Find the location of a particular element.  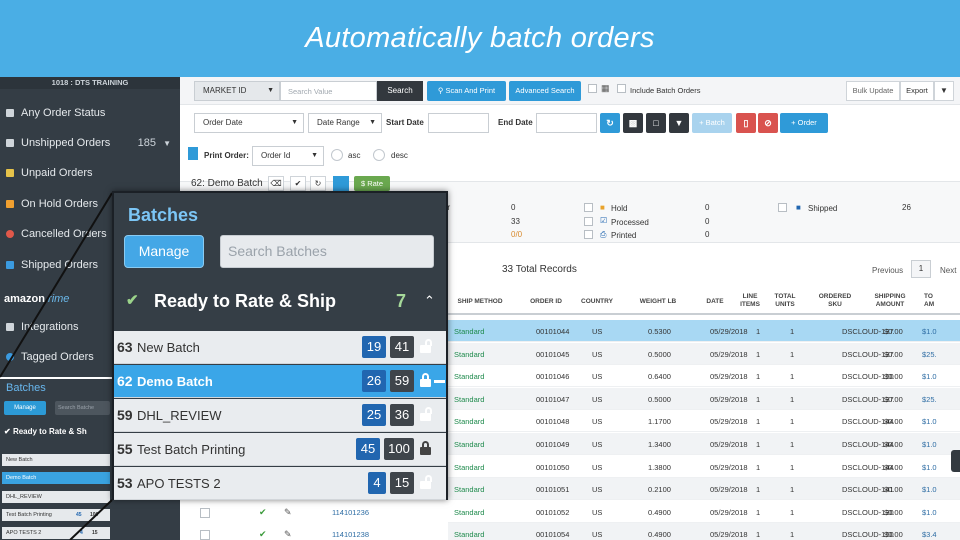

sidebar-item-any-order-status: Any Order Status is located at coordinates (90, 113).